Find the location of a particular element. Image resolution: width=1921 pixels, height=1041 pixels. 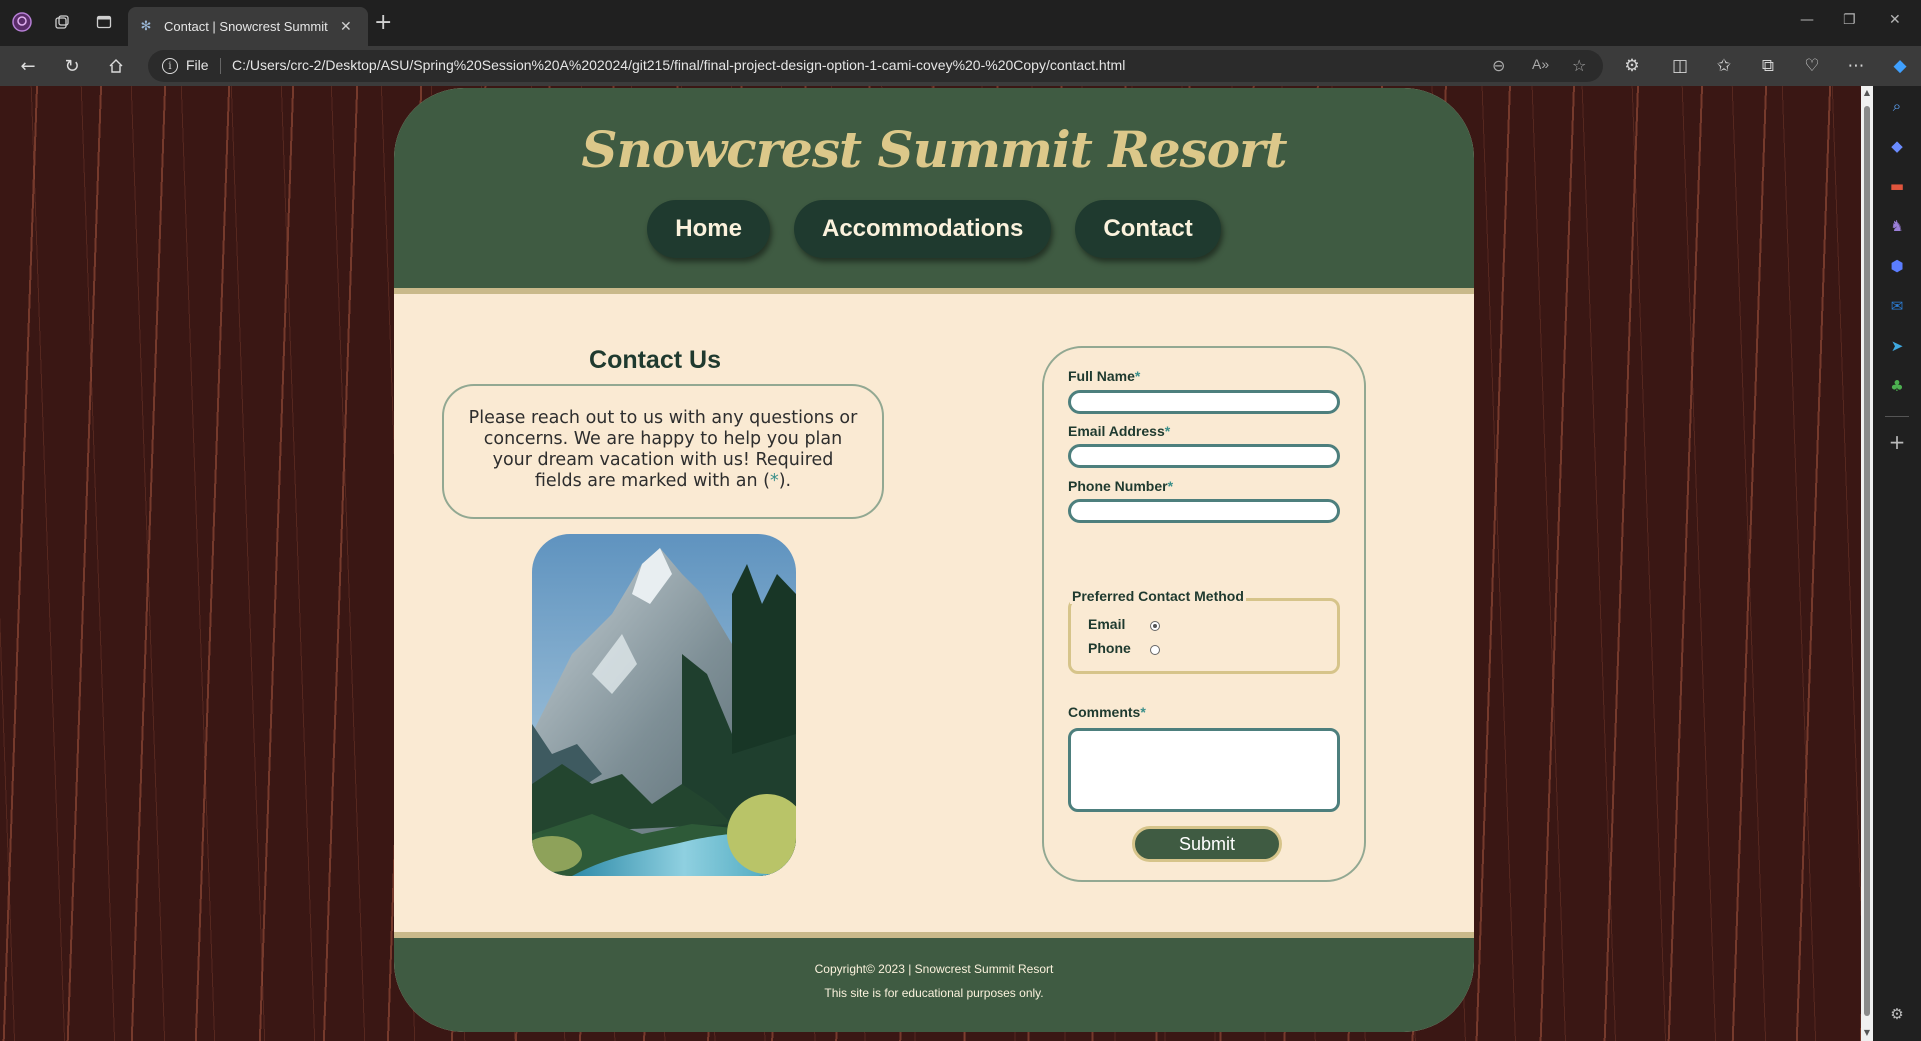

page-scrollbar: ▲ ▼ is located at coordinates (1867, 563).